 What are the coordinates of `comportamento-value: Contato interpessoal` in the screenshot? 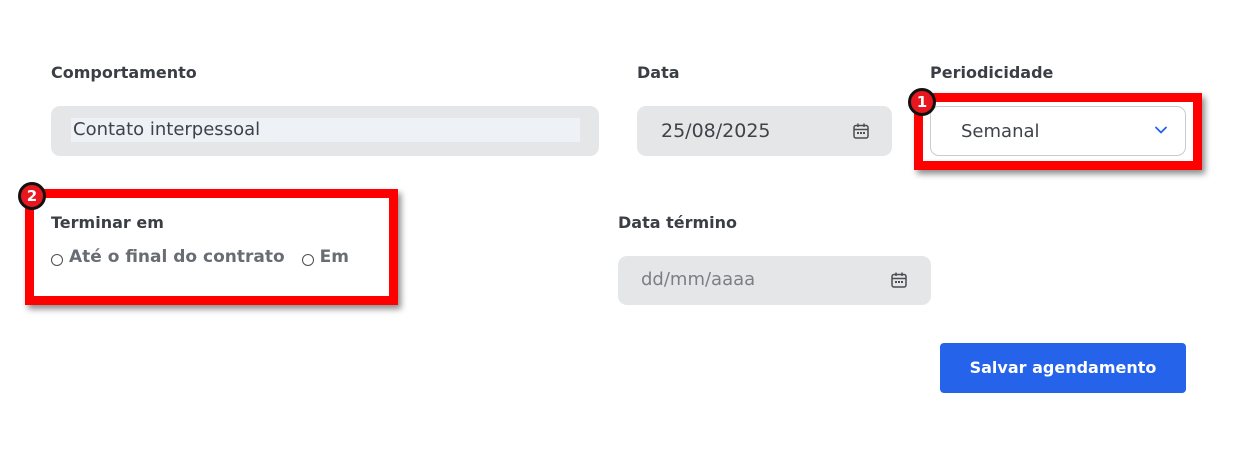 It's located at (325, 130).